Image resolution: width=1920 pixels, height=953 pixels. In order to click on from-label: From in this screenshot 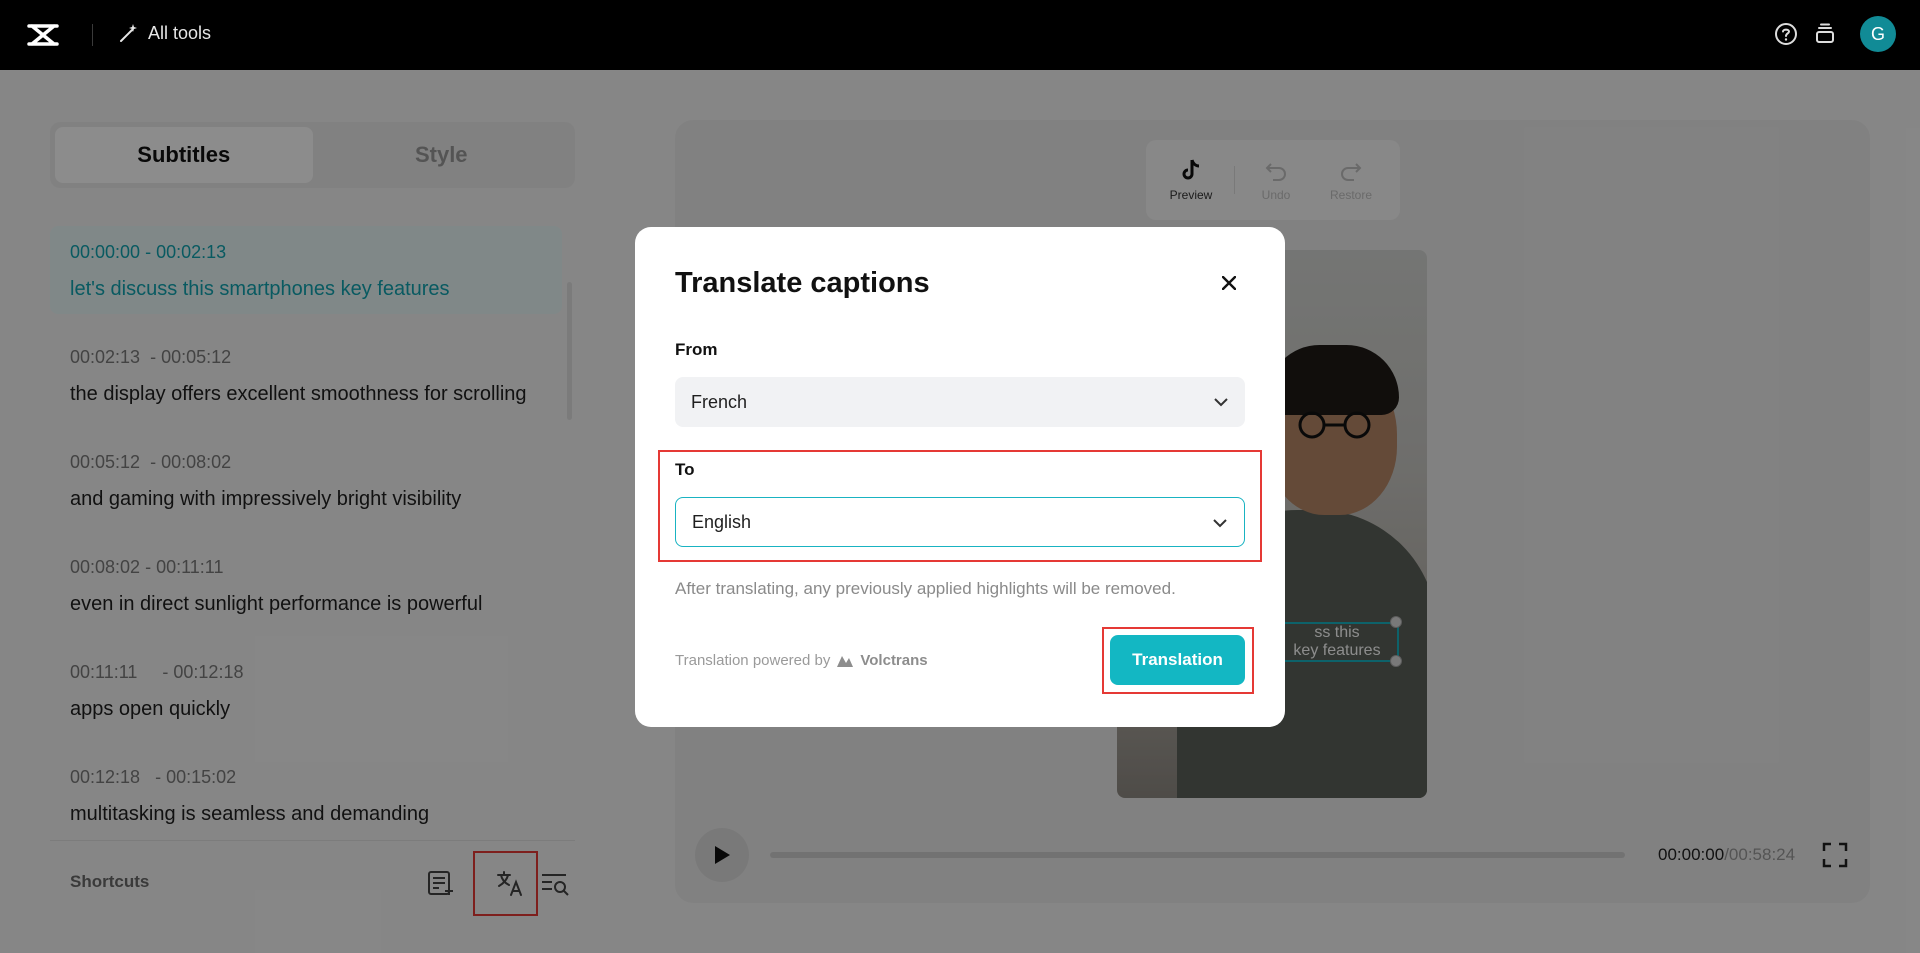, I will do `click(696, 349)`.